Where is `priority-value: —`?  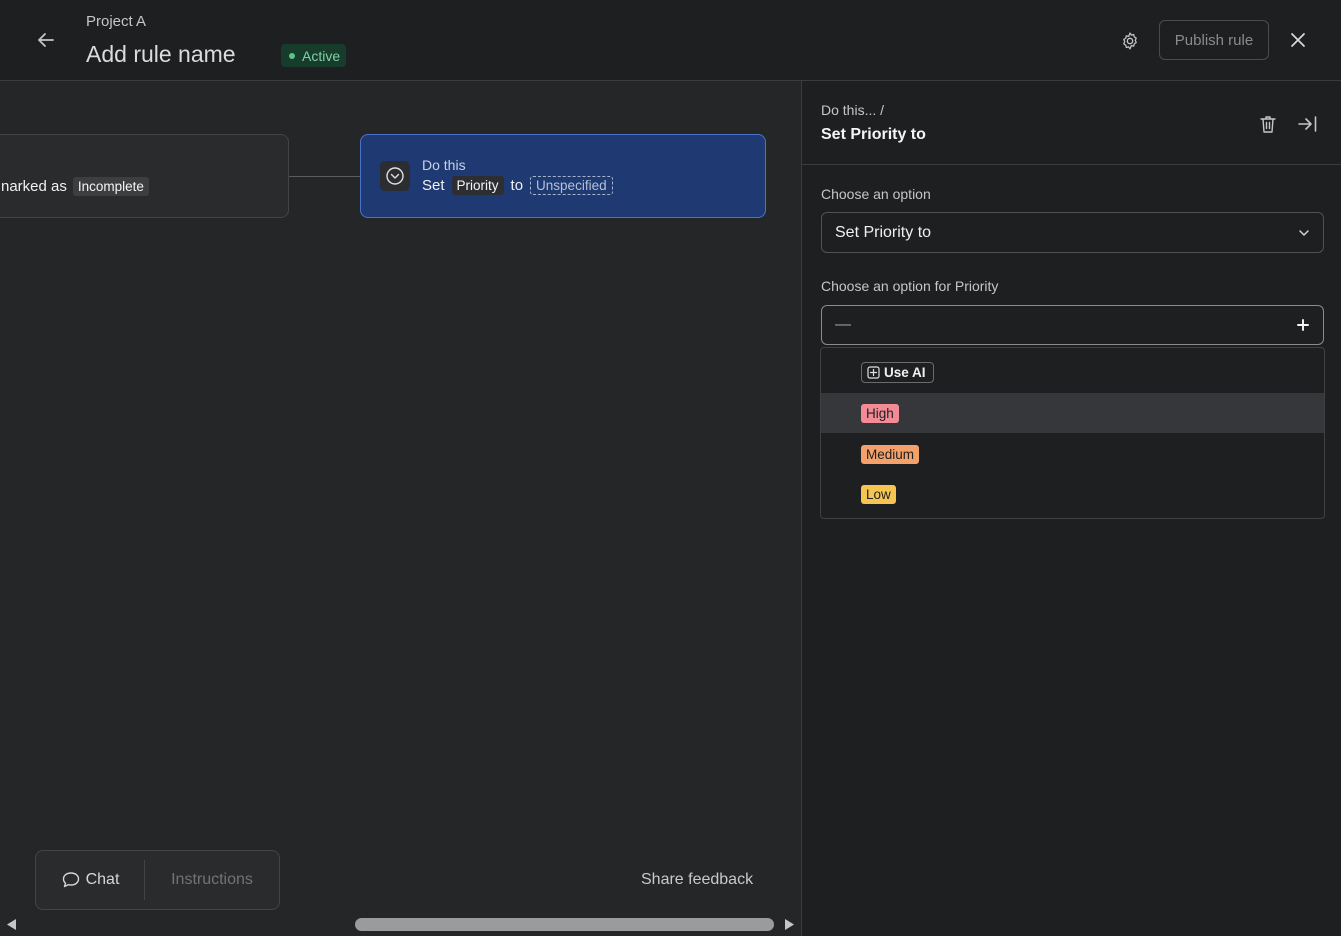
priority-value: — is located at coordinates (843, 324).